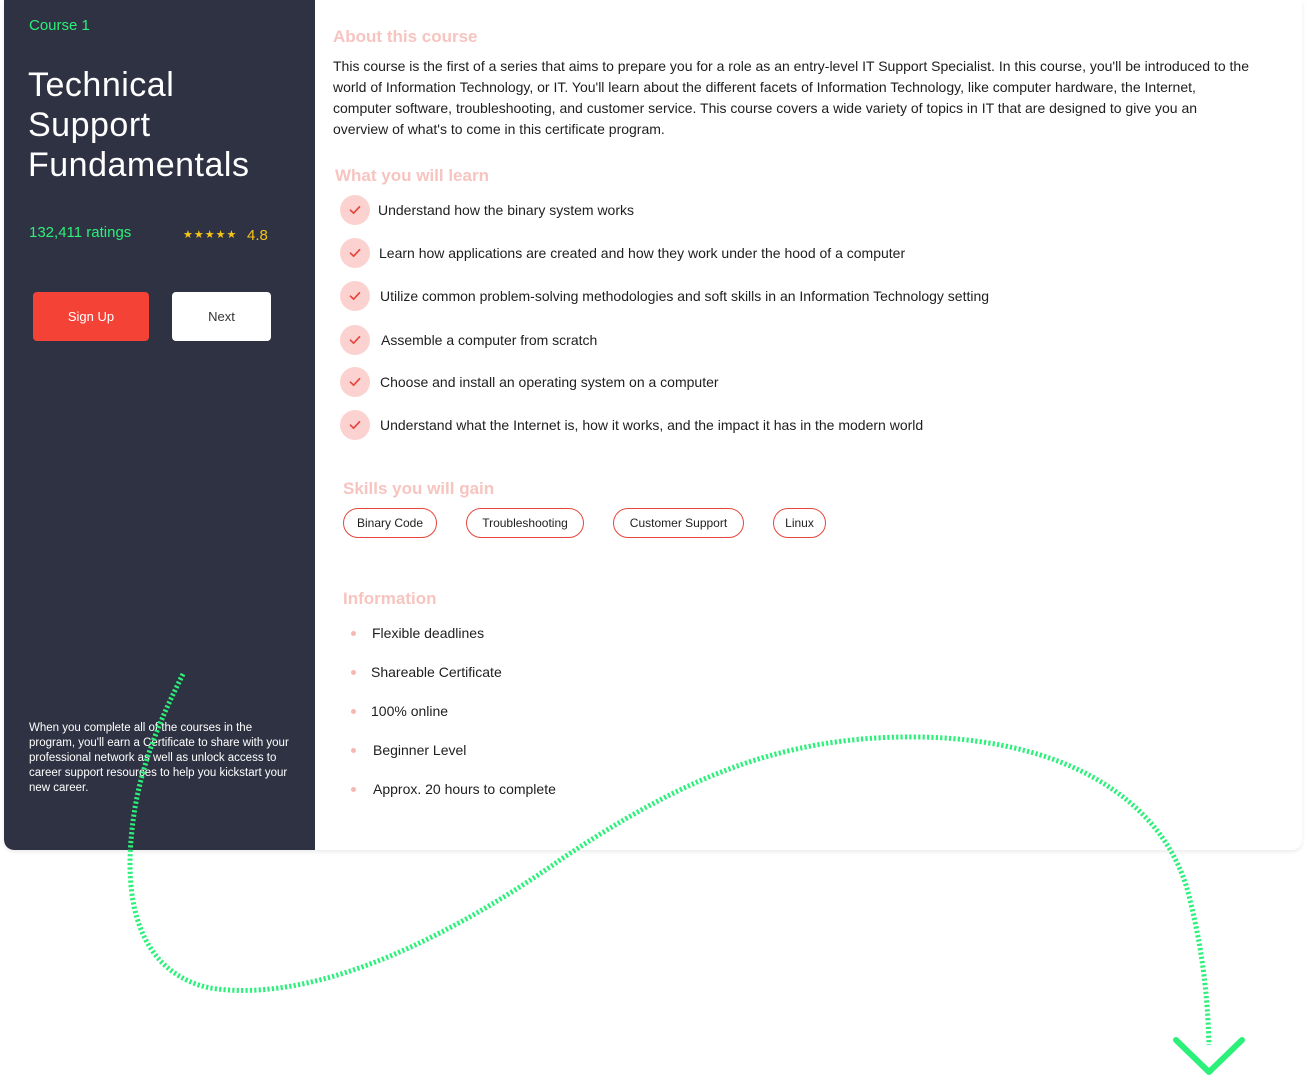  I want to click on info-item: Approx. 20 hours to complete, so click(453, 789).